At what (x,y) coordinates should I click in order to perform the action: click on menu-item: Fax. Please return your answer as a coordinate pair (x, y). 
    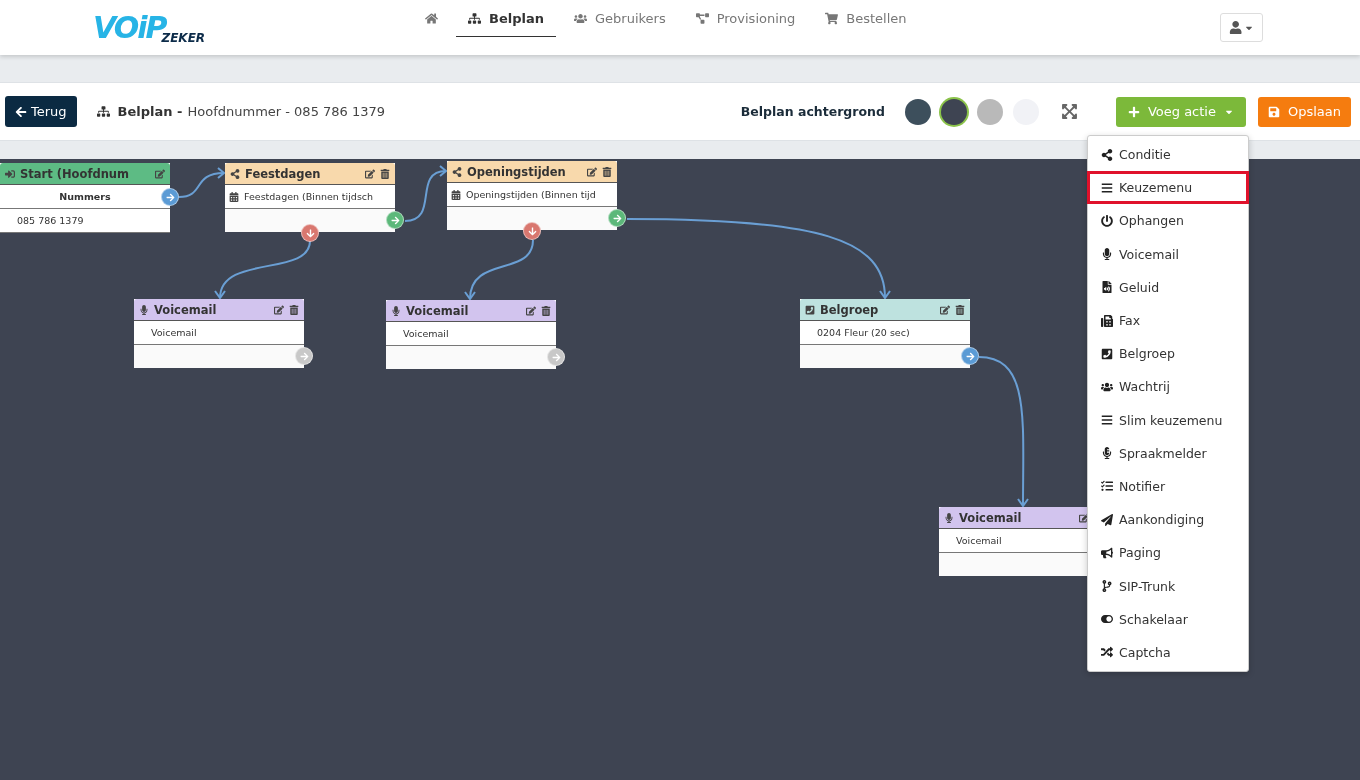
    Looking at the image, I should click on (1168, 320).